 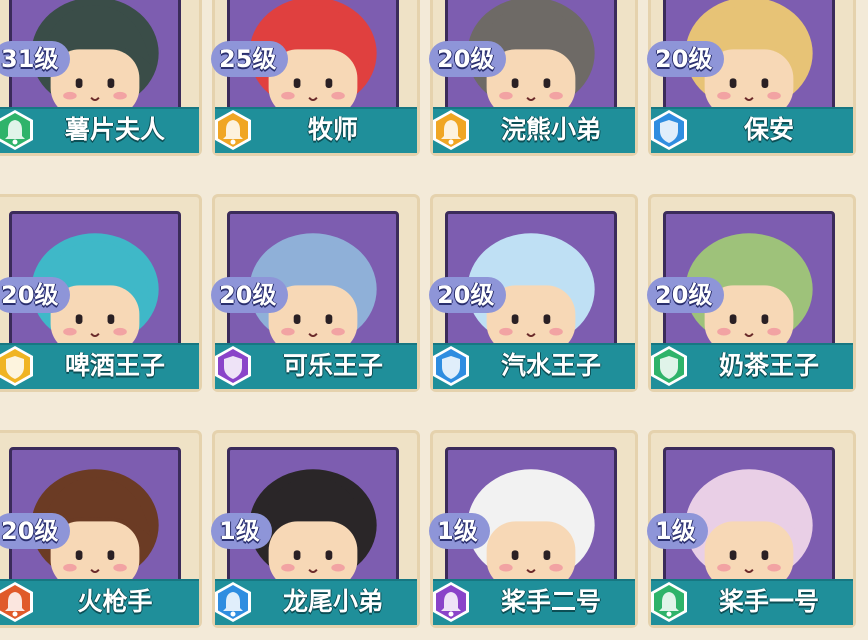 What do you see at coordinates (768, 601) in the screenshot?
I see `character-name: 桨手一号` at bounding box center [768, 601].